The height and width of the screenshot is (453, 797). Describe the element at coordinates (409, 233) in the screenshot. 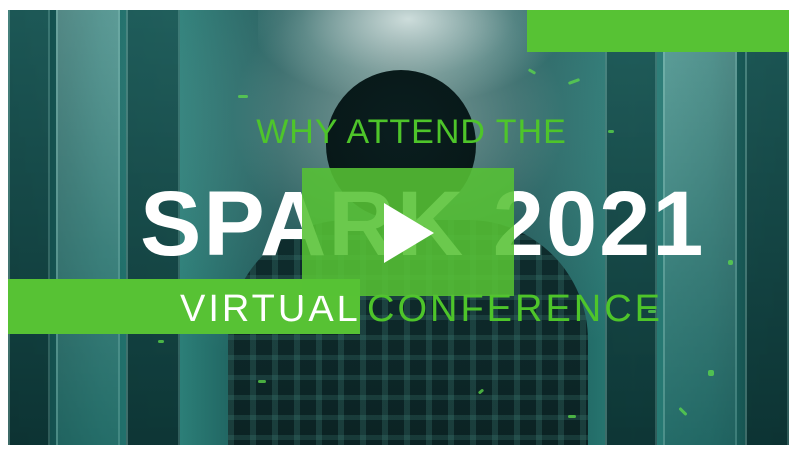

I see `play-icon` at that location.